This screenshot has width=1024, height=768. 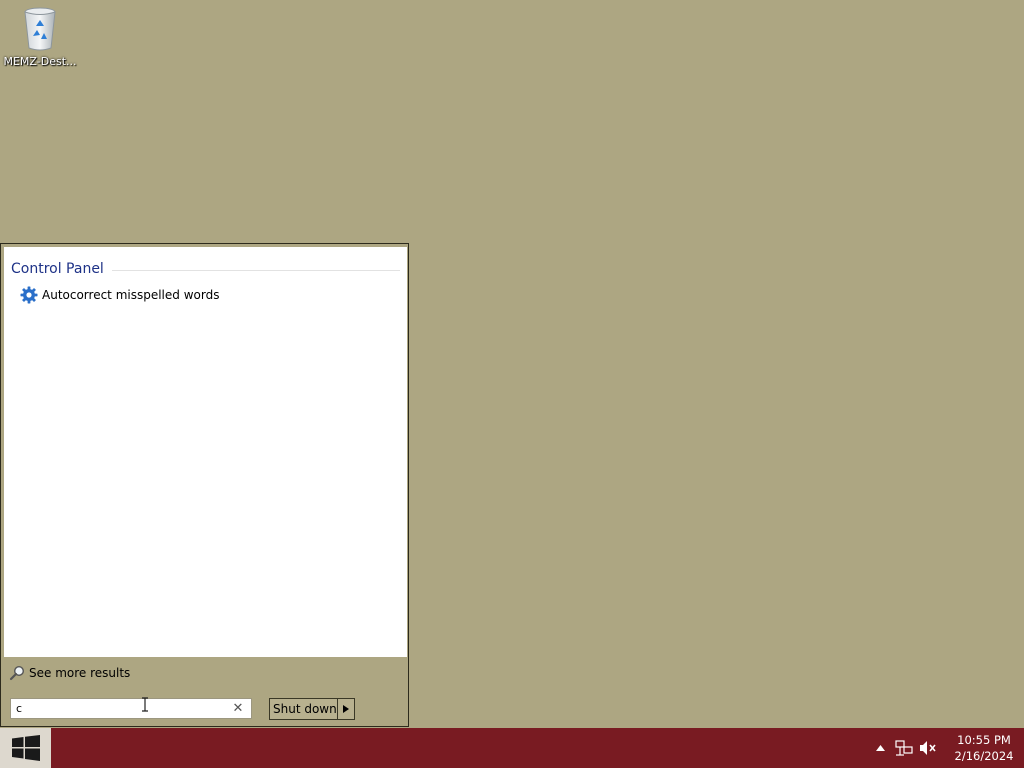 I want to click on windows-logo-icon, so click(x=25, y=748).